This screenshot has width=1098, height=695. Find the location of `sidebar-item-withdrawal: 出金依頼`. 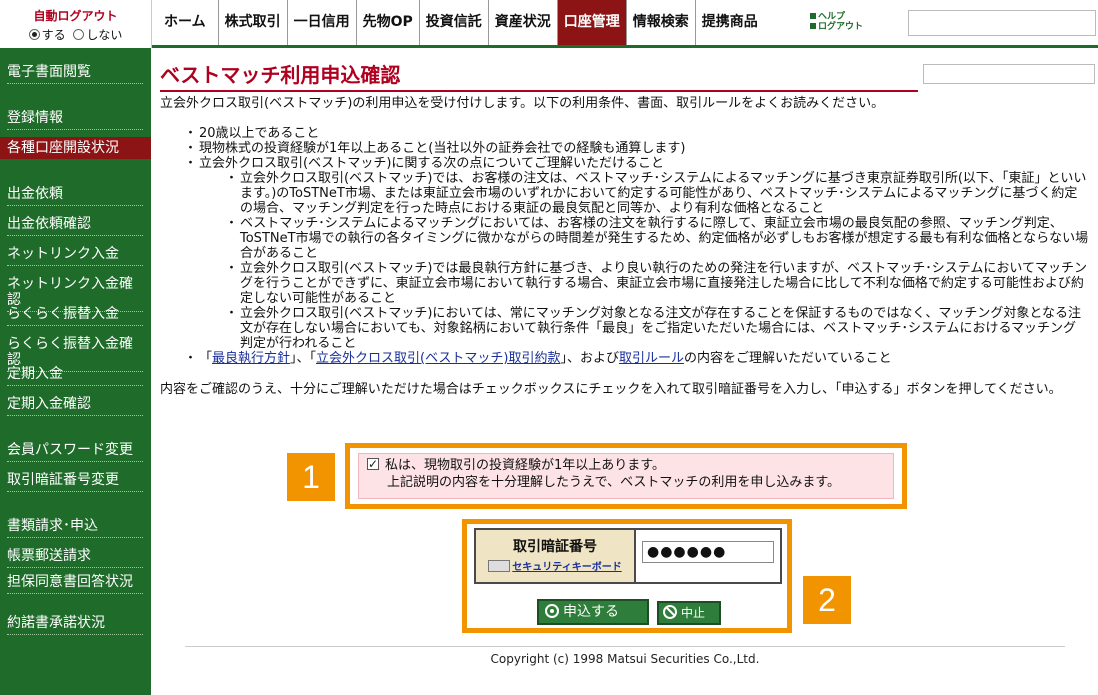

sidebar-item-withdrawal: 出金依頼 is located at coordinates (75, 196).